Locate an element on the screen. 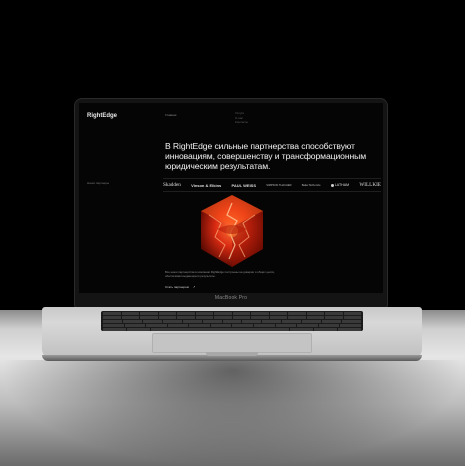  partners-section-label: Наши партнеры is located at coordinates (98, 183).